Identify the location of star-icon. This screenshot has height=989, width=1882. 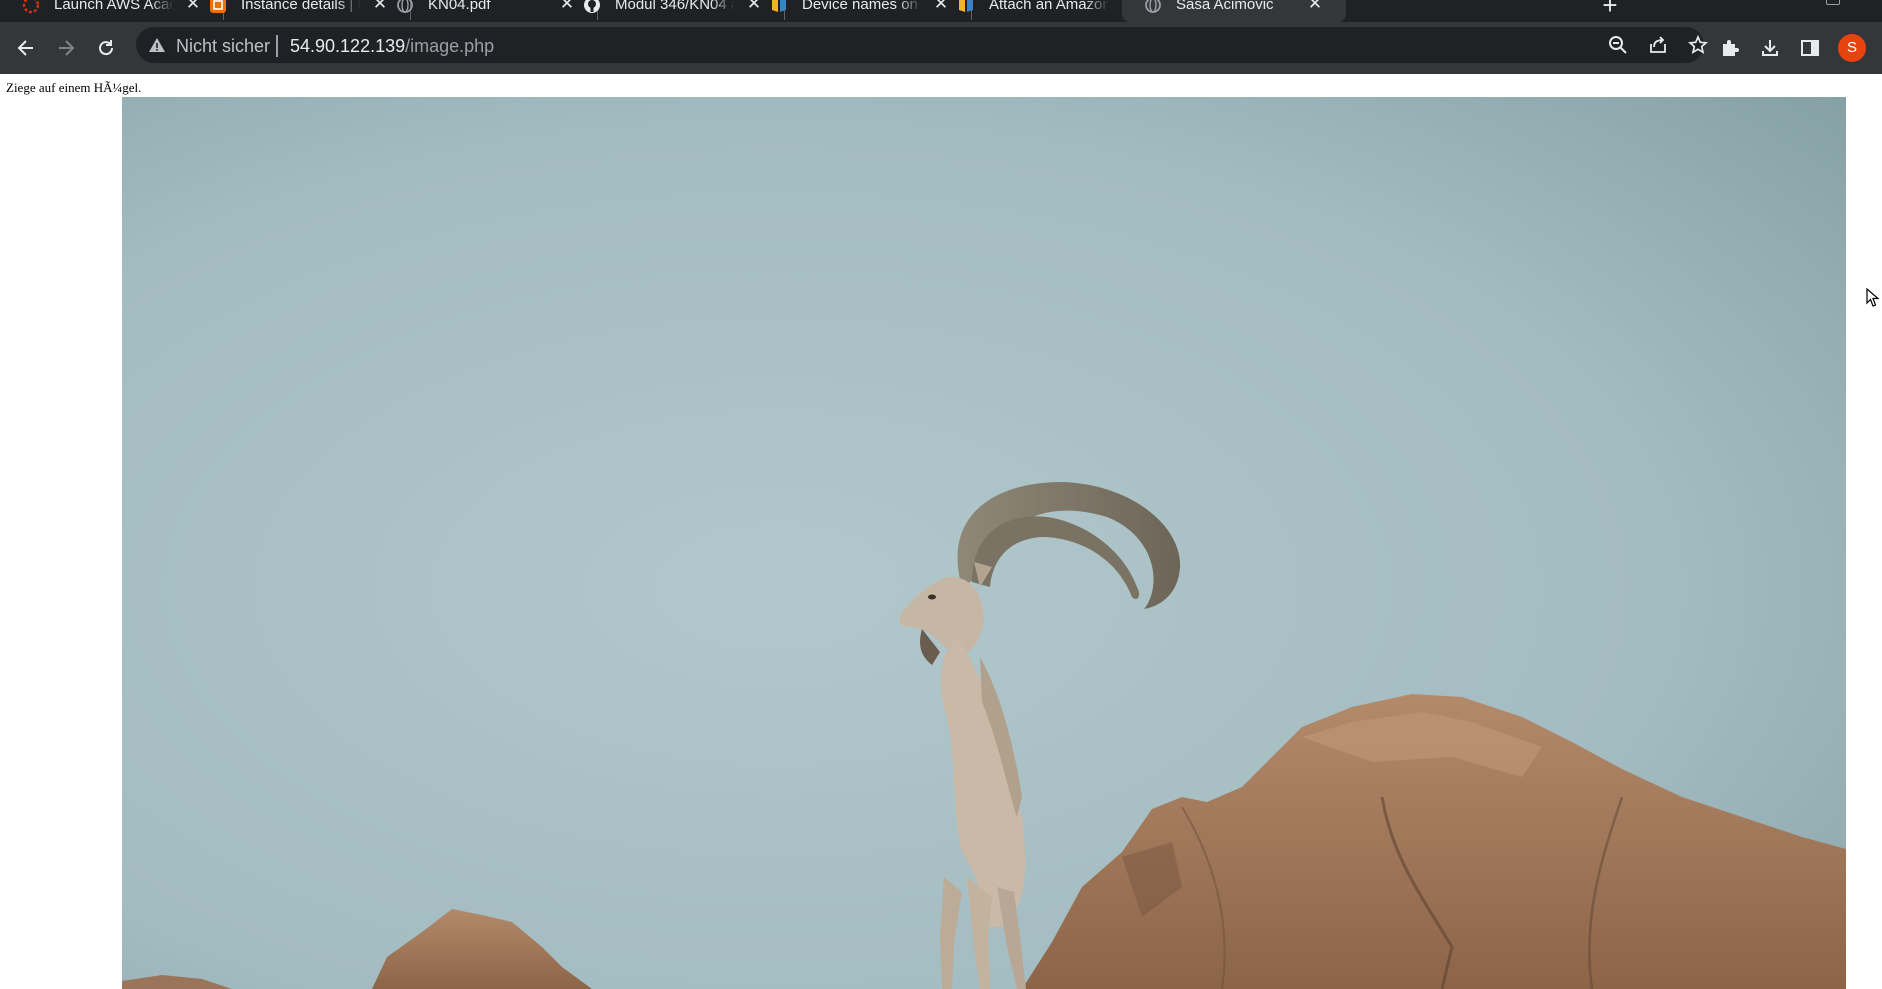
(1698, 45).